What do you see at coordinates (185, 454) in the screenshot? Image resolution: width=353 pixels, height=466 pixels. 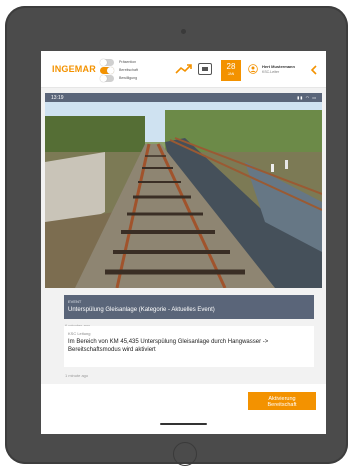 I see `home-button` at bounding box center [185, 454].